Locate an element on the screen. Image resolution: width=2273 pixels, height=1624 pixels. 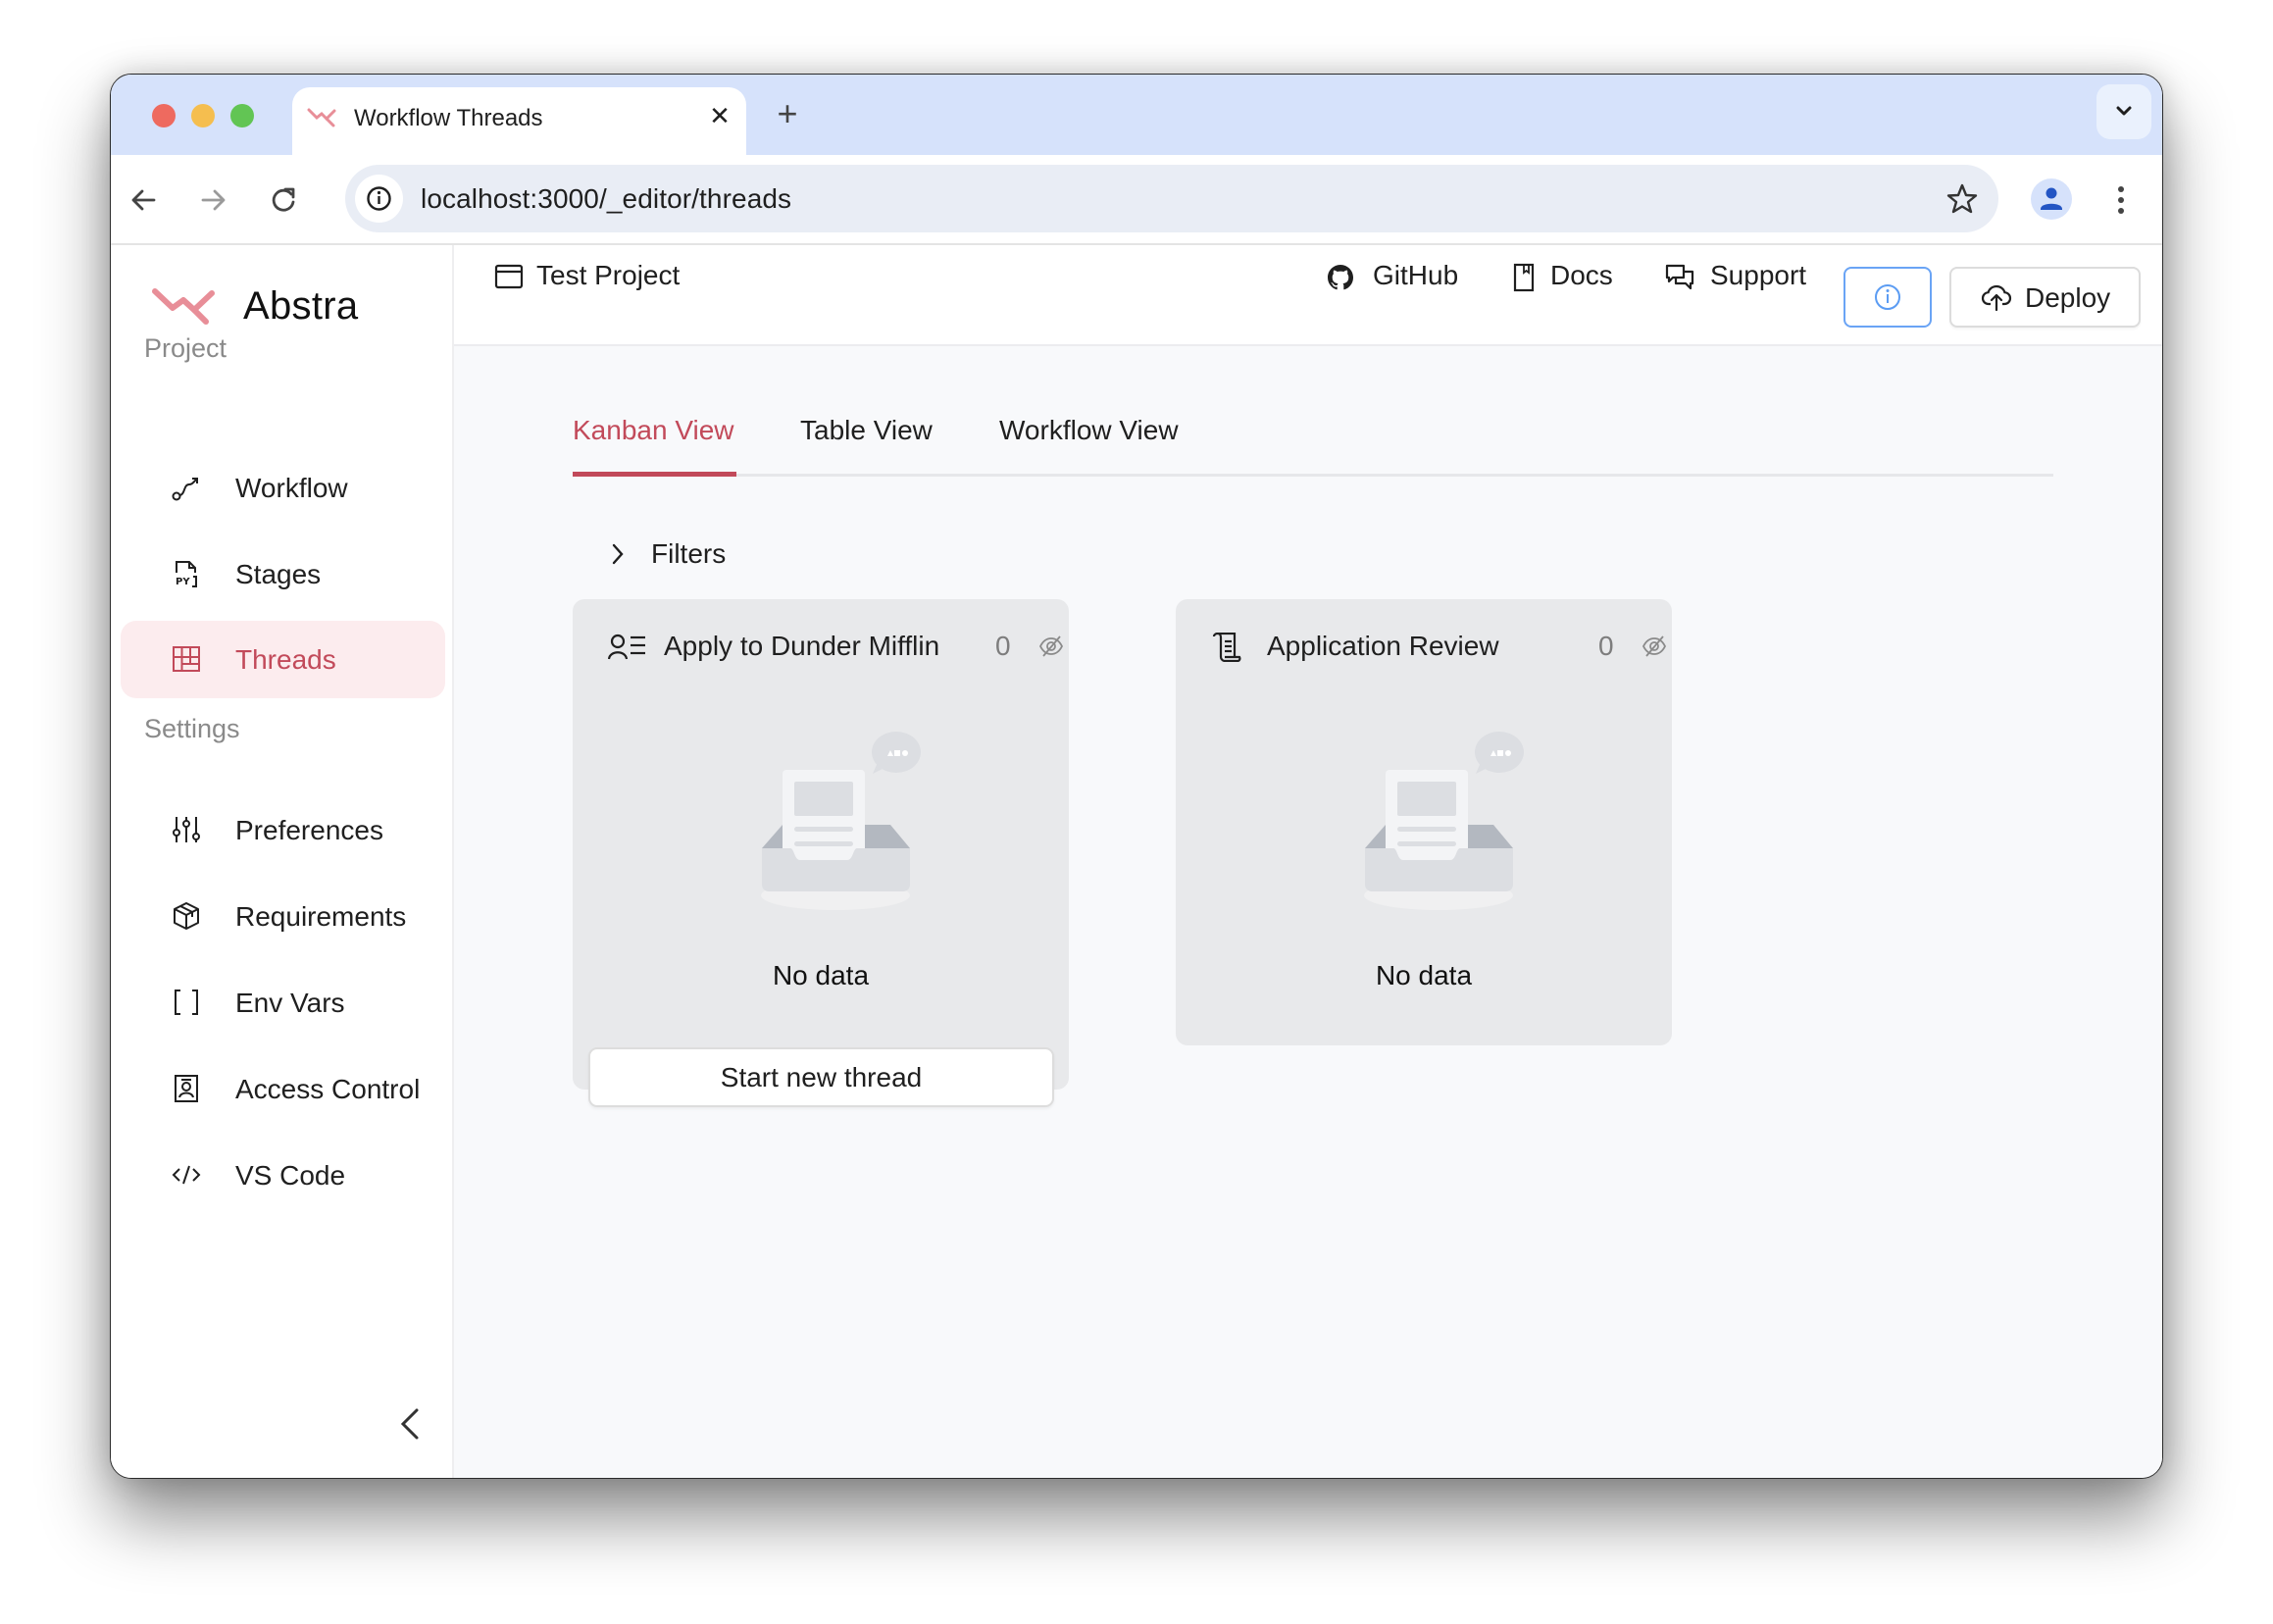
kanban-column: Application Review 0 No data is located at coordinates (1424, 822).